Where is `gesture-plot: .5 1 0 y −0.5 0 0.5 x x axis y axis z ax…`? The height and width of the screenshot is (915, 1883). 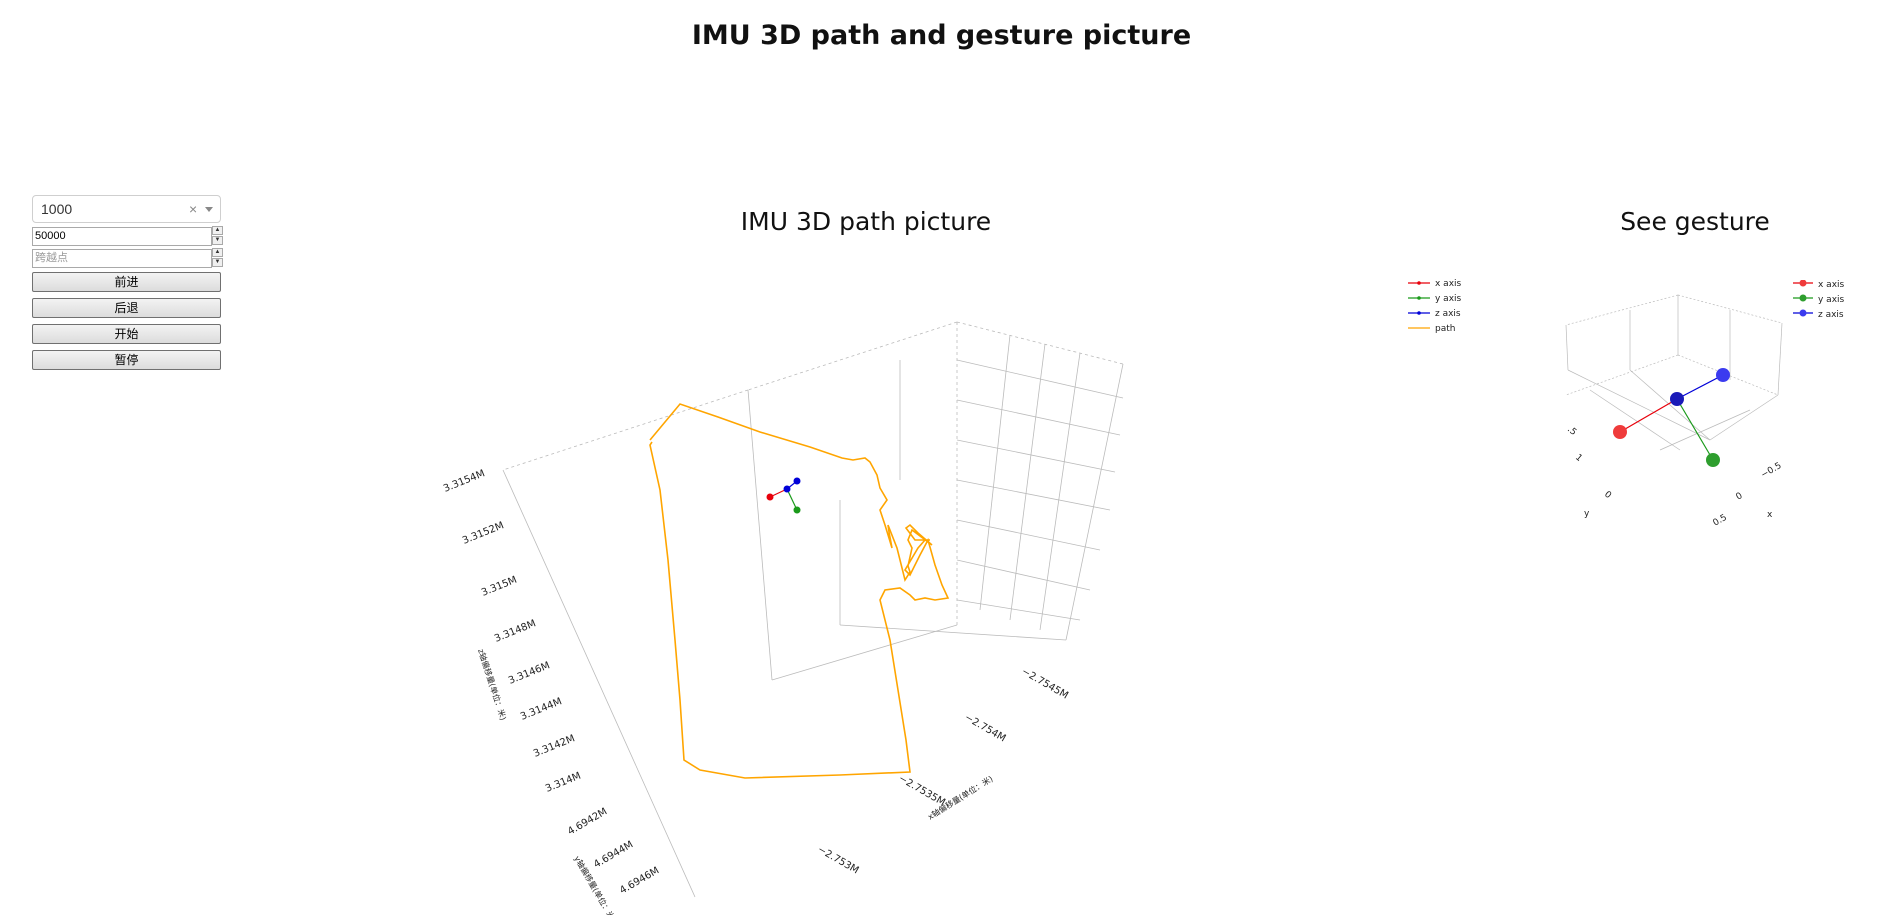
gesture-plot: .5 1 0 y −0.5 0 0.5 x x axis y axis z ax… is located at coordinates (1710, 410).